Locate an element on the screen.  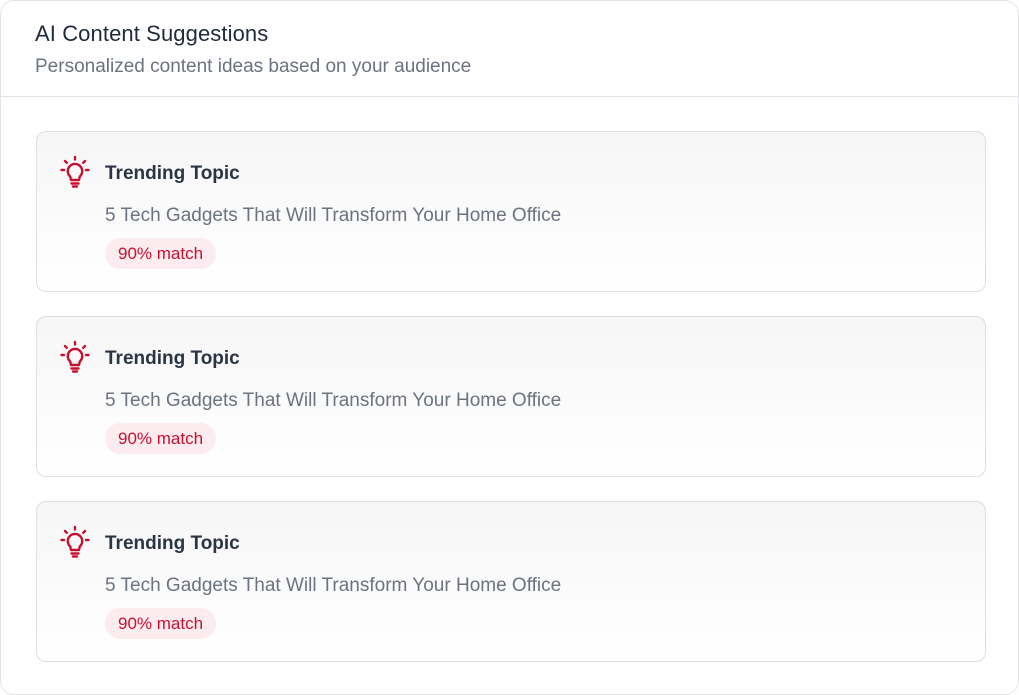
panel-title: AI Content Suggestions is located at coordinates (152, 33).